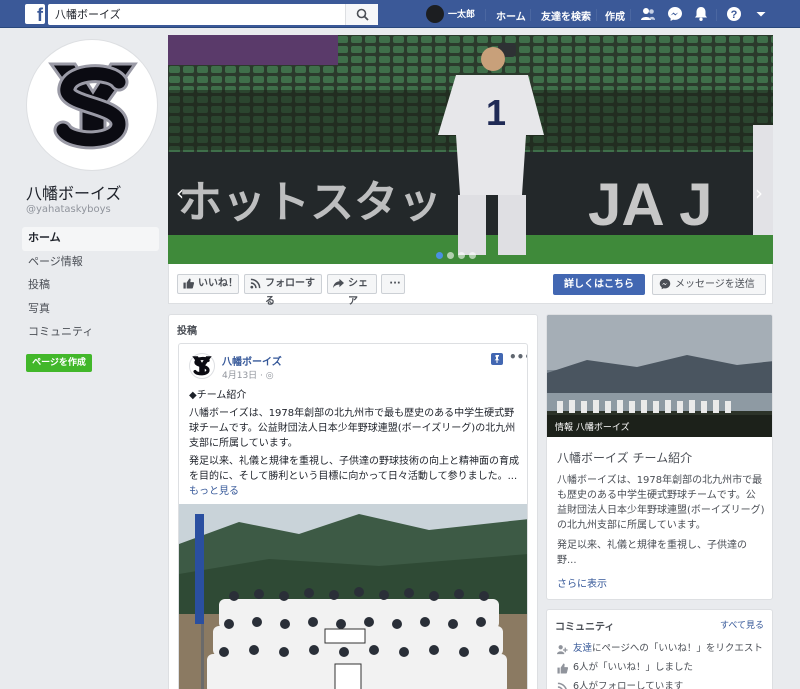 Image resolution: width=800 pixels, height=689 pixels. Describe the element at coordinates (74, 193) in the screenshot. I see `page-title: 八幡ボーイズ` at that location.